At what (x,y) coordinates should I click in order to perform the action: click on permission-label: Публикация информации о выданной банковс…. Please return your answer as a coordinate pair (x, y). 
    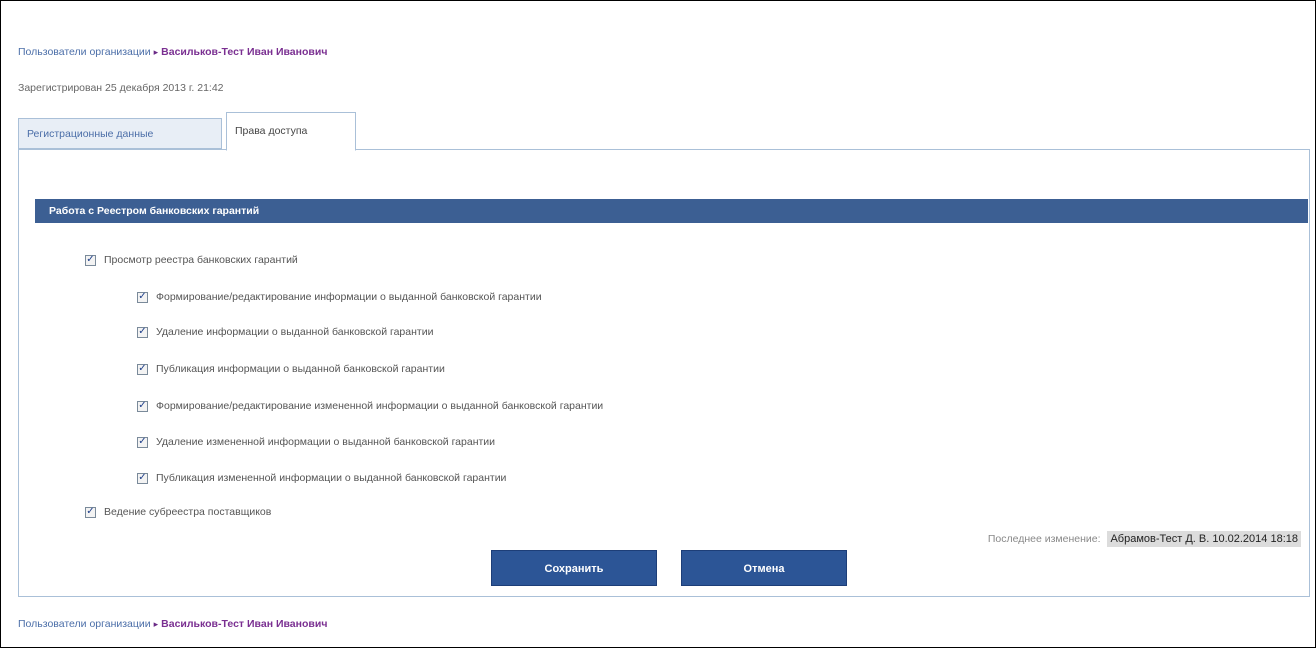
    Looking at the image, I should click on (300, 369).